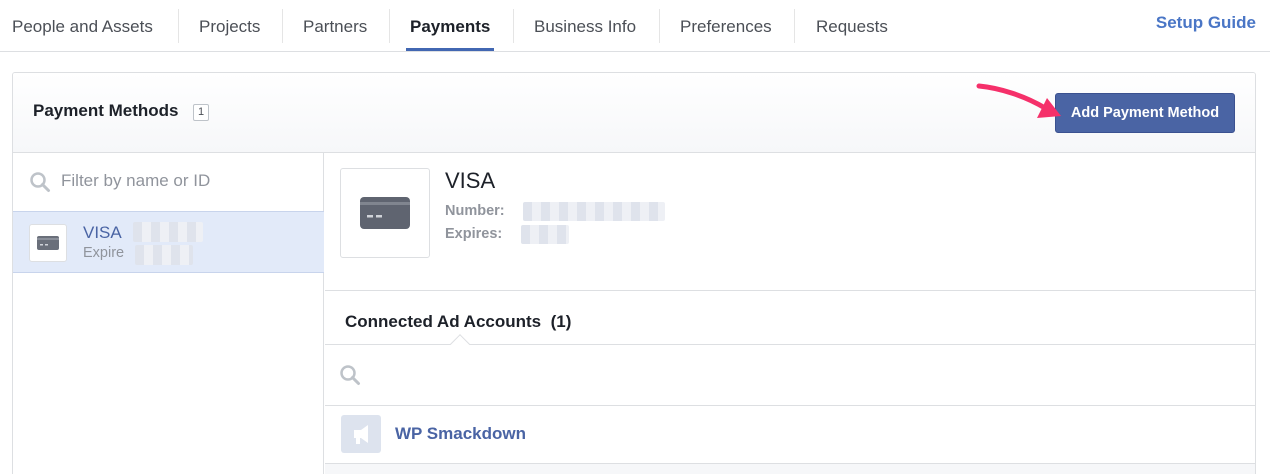 The width and height of the screenshot is (1270, 474). I want to click on connected-ad-accounts-count: (1), so click(561, 321).